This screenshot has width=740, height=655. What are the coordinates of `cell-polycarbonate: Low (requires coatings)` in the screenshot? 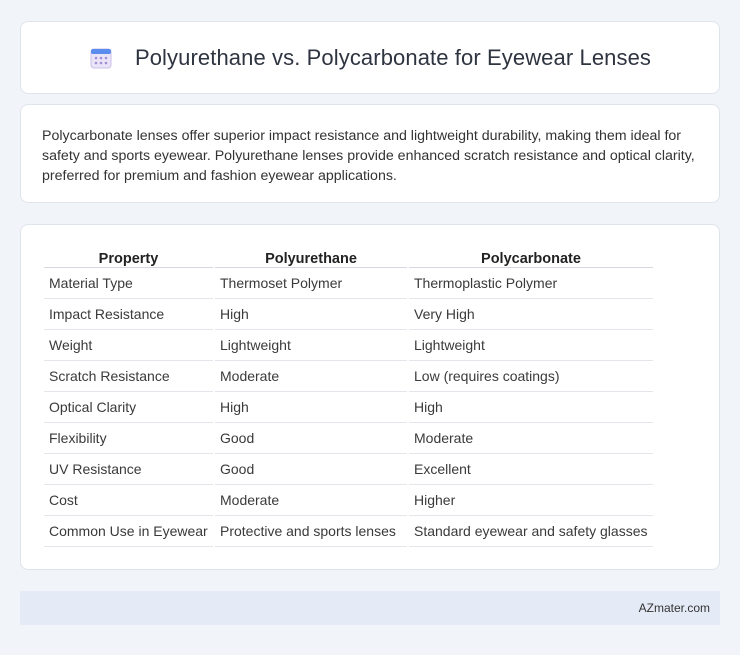 It's located at (531, 376).